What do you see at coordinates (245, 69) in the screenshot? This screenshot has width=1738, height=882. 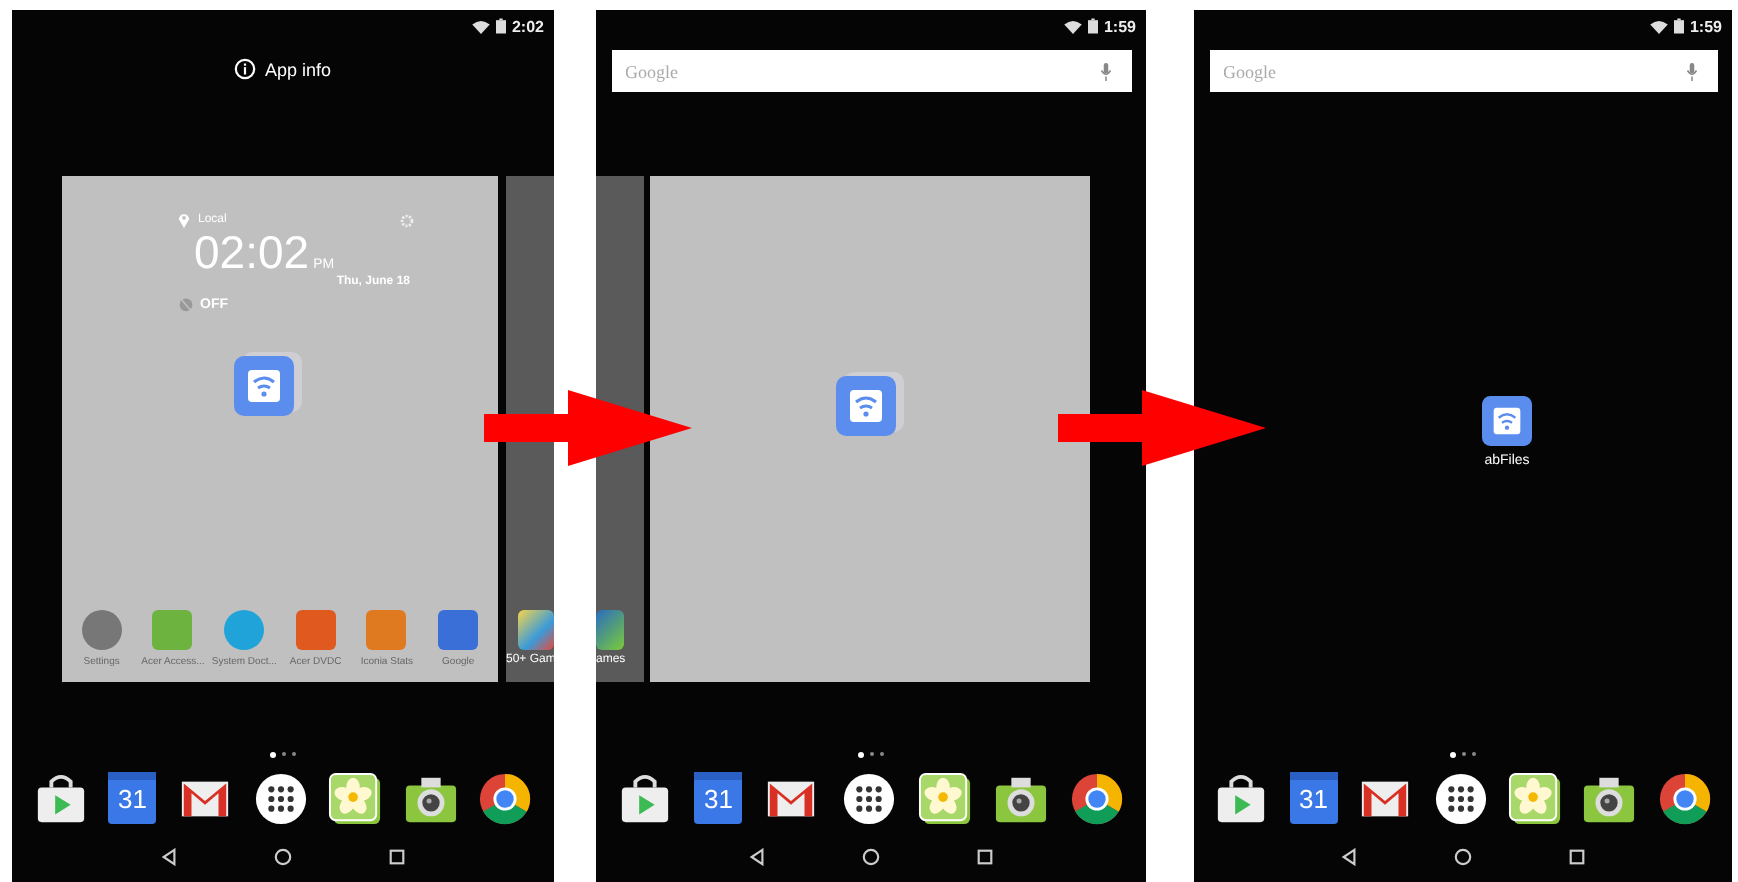 I see `info-icon` at bounding box center [245, 69].